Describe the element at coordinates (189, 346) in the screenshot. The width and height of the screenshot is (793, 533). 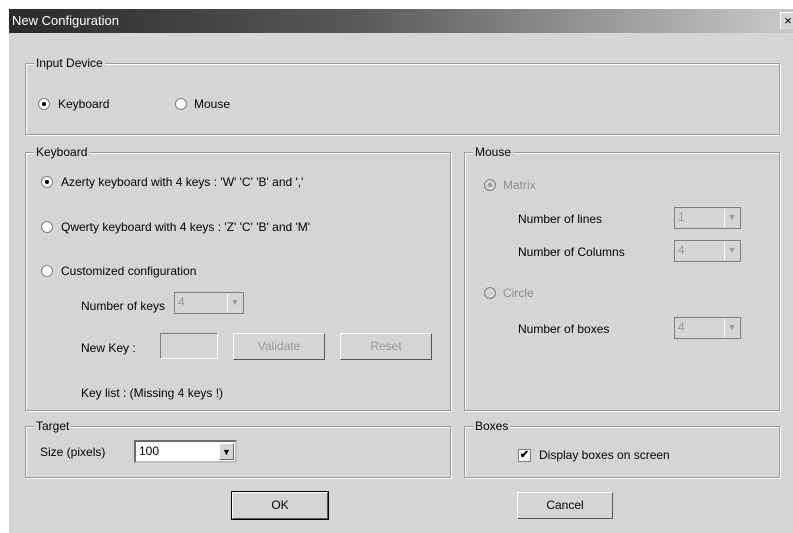
I see `new-key-input` at that location.